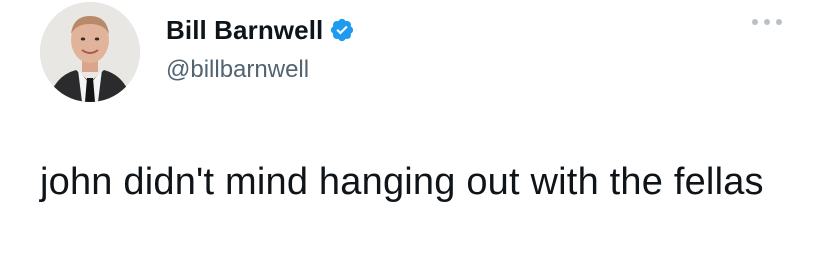  Describe the element at coordinates (237, 70) in the screenshot. I see `author-handle: @billbarnwell` at that location.